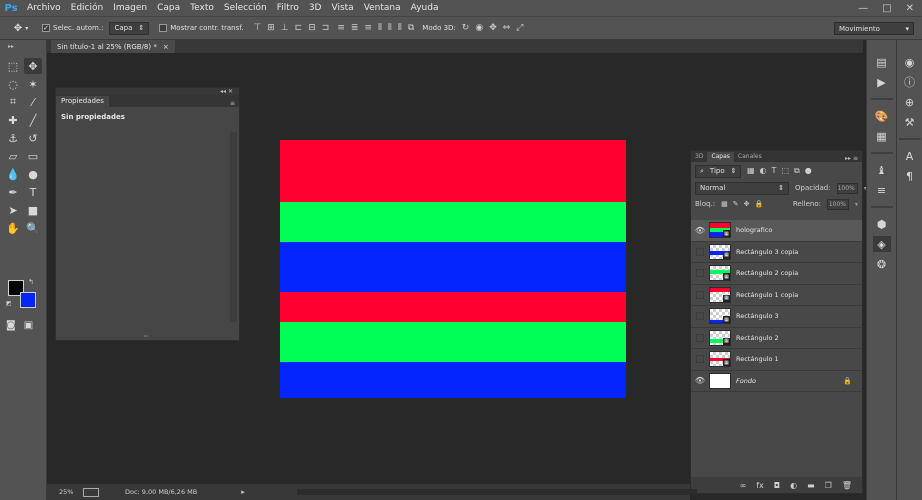  Describe the element at coordinates (497, 492) in the screenshot. I see `horizontal-scrollbar` at that location.